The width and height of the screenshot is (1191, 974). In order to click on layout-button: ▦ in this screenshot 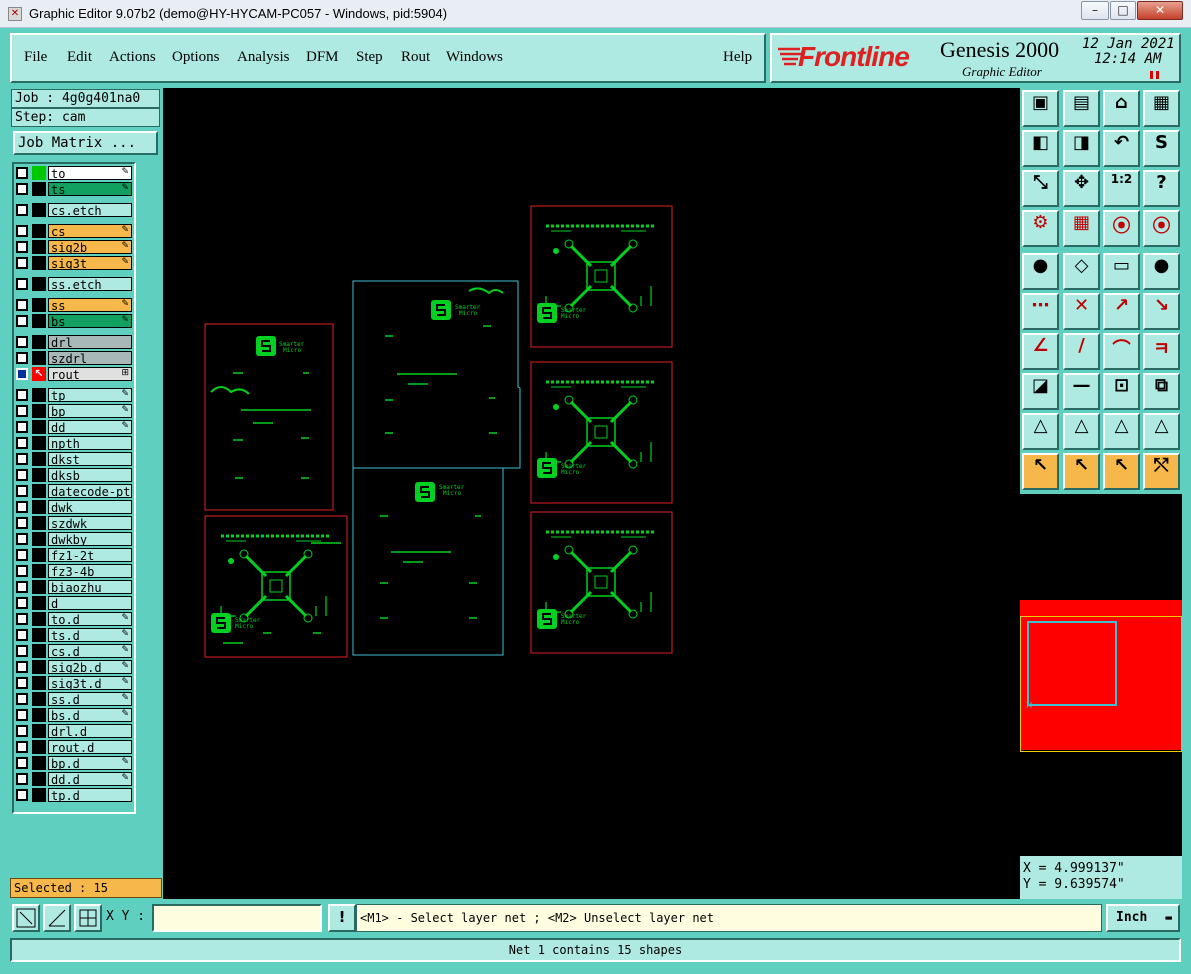, I will do `click(1161, 108)`.